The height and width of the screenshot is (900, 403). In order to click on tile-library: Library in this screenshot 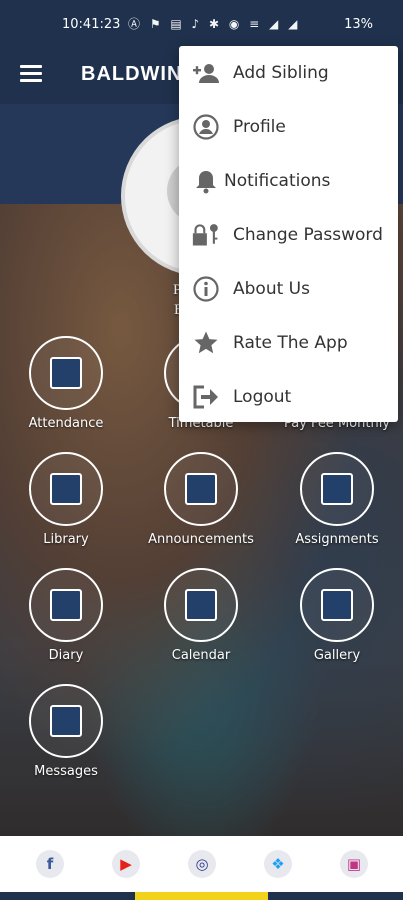, I will do `click(66, 499)`.